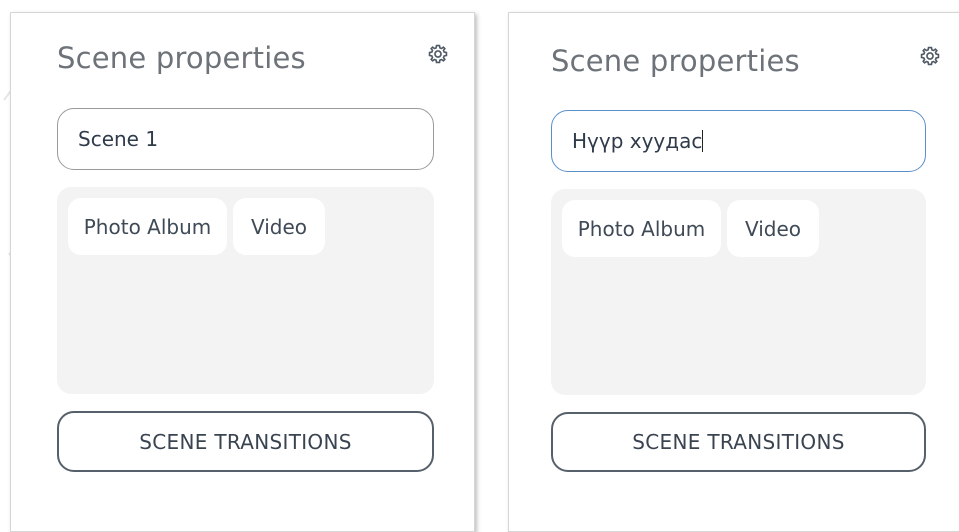  I want to click on text-caret, so click(703, 141).